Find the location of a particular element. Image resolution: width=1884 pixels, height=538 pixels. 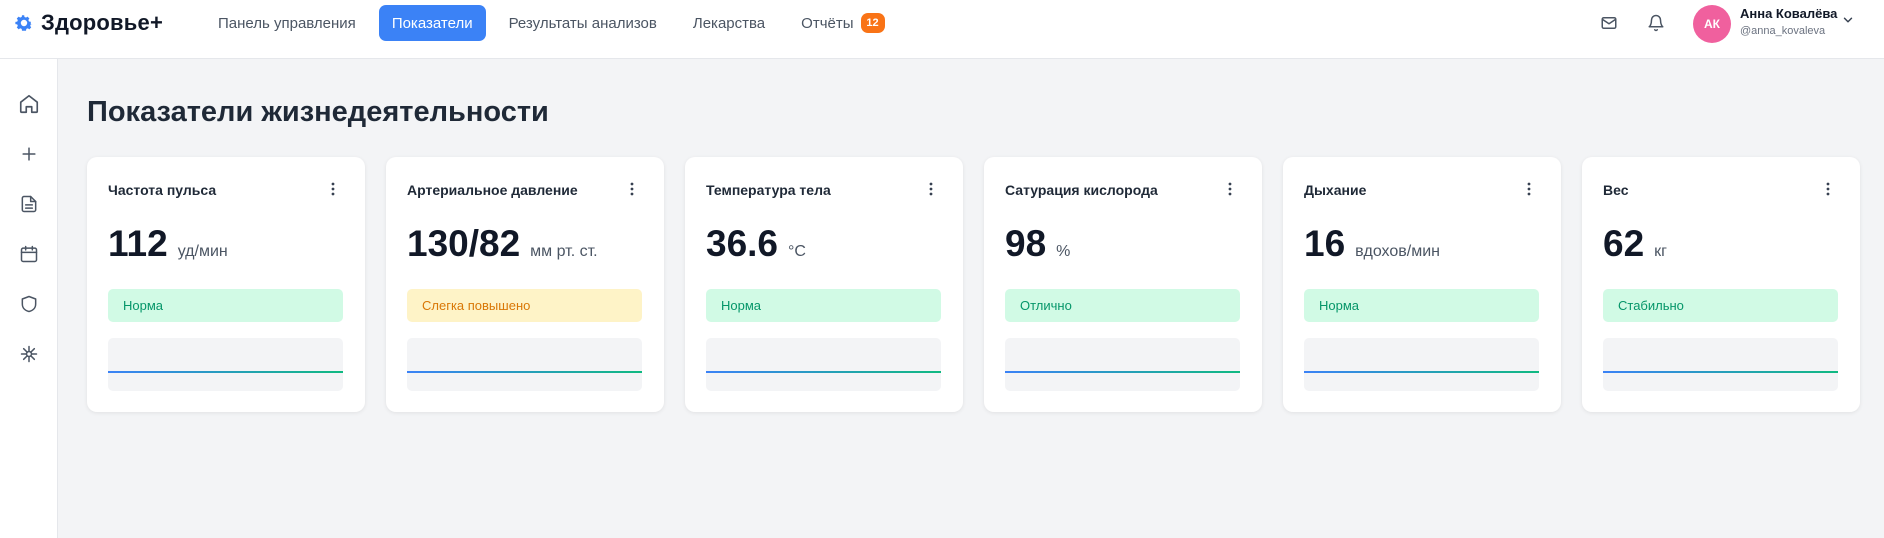

nav-dashboard: Панель управления is located at coordinates (287, 23).